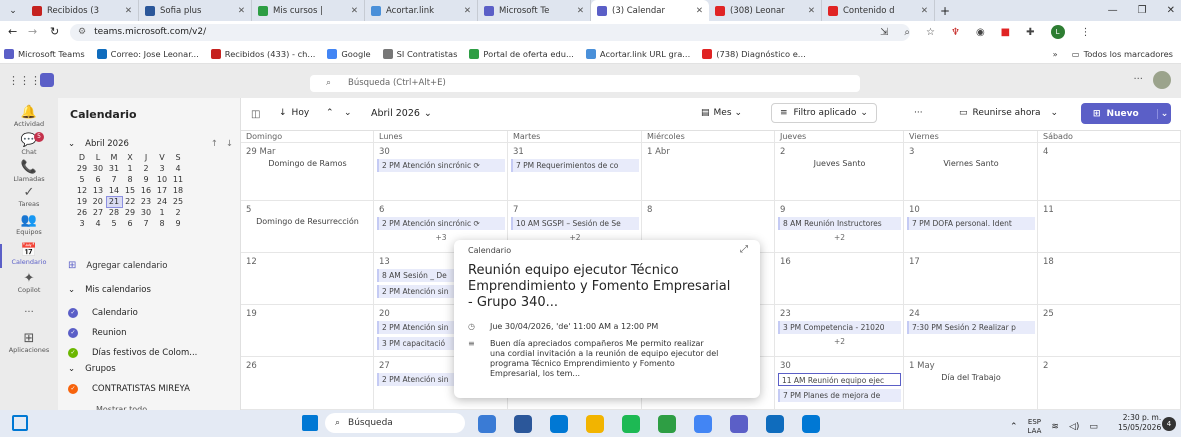  I want to click on my-calendars-header: ⌄ Mis calendarios, so click(109, 290).